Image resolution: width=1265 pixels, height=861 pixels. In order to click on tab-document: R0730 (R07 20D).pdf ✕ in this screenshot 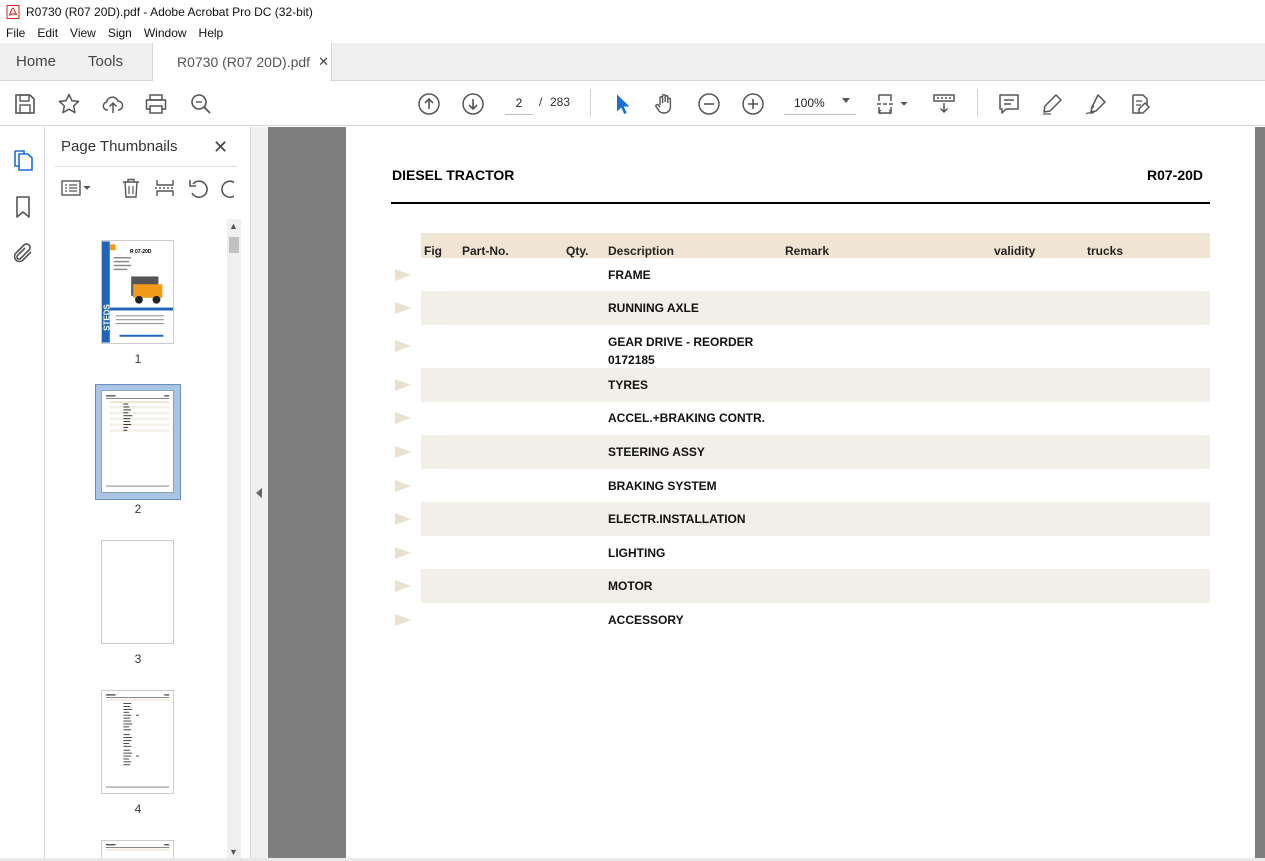, I will do `click(242, 62)`.